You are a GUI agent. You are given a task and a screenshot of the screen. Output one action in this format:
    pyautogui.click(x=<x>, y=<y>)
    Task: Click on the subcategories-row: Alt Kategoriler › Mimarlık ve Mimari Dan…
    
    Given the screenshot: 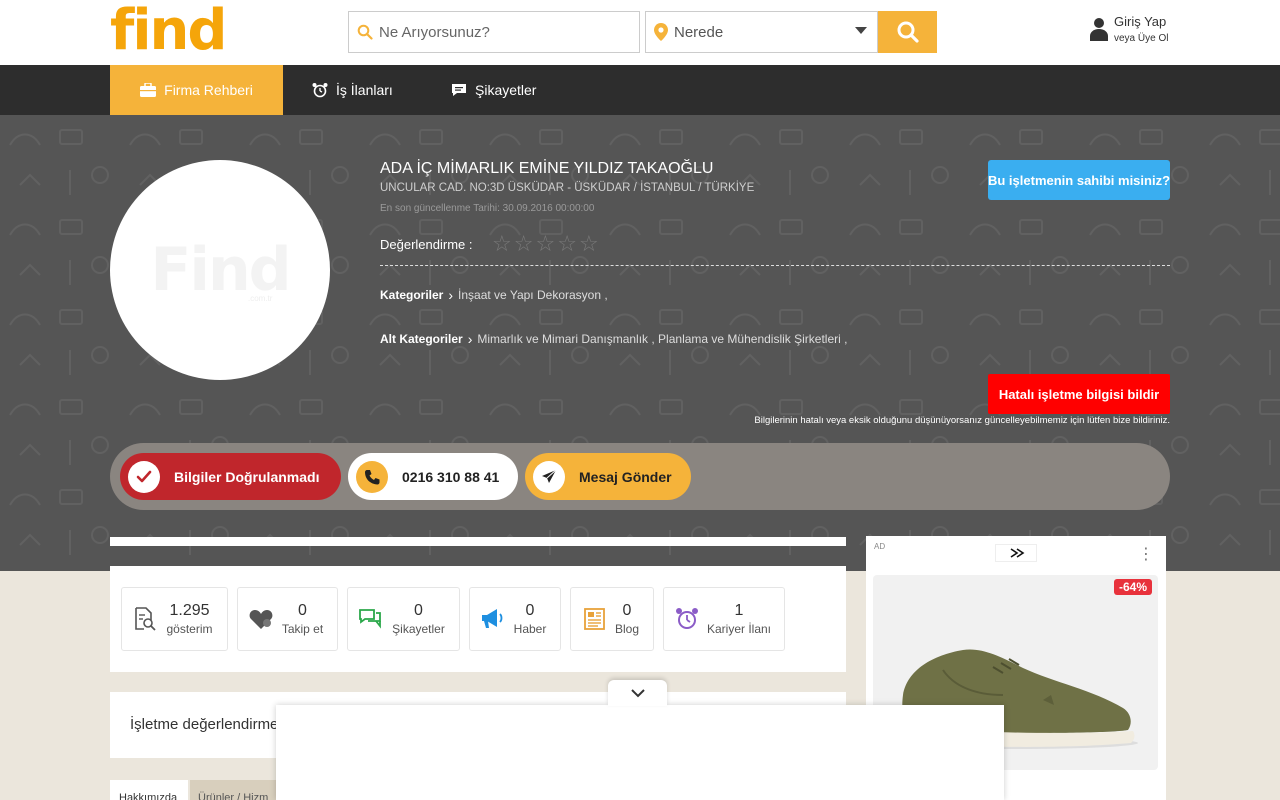 What is the action you would take?
    pyautogui.click(x=613, y=339)
    